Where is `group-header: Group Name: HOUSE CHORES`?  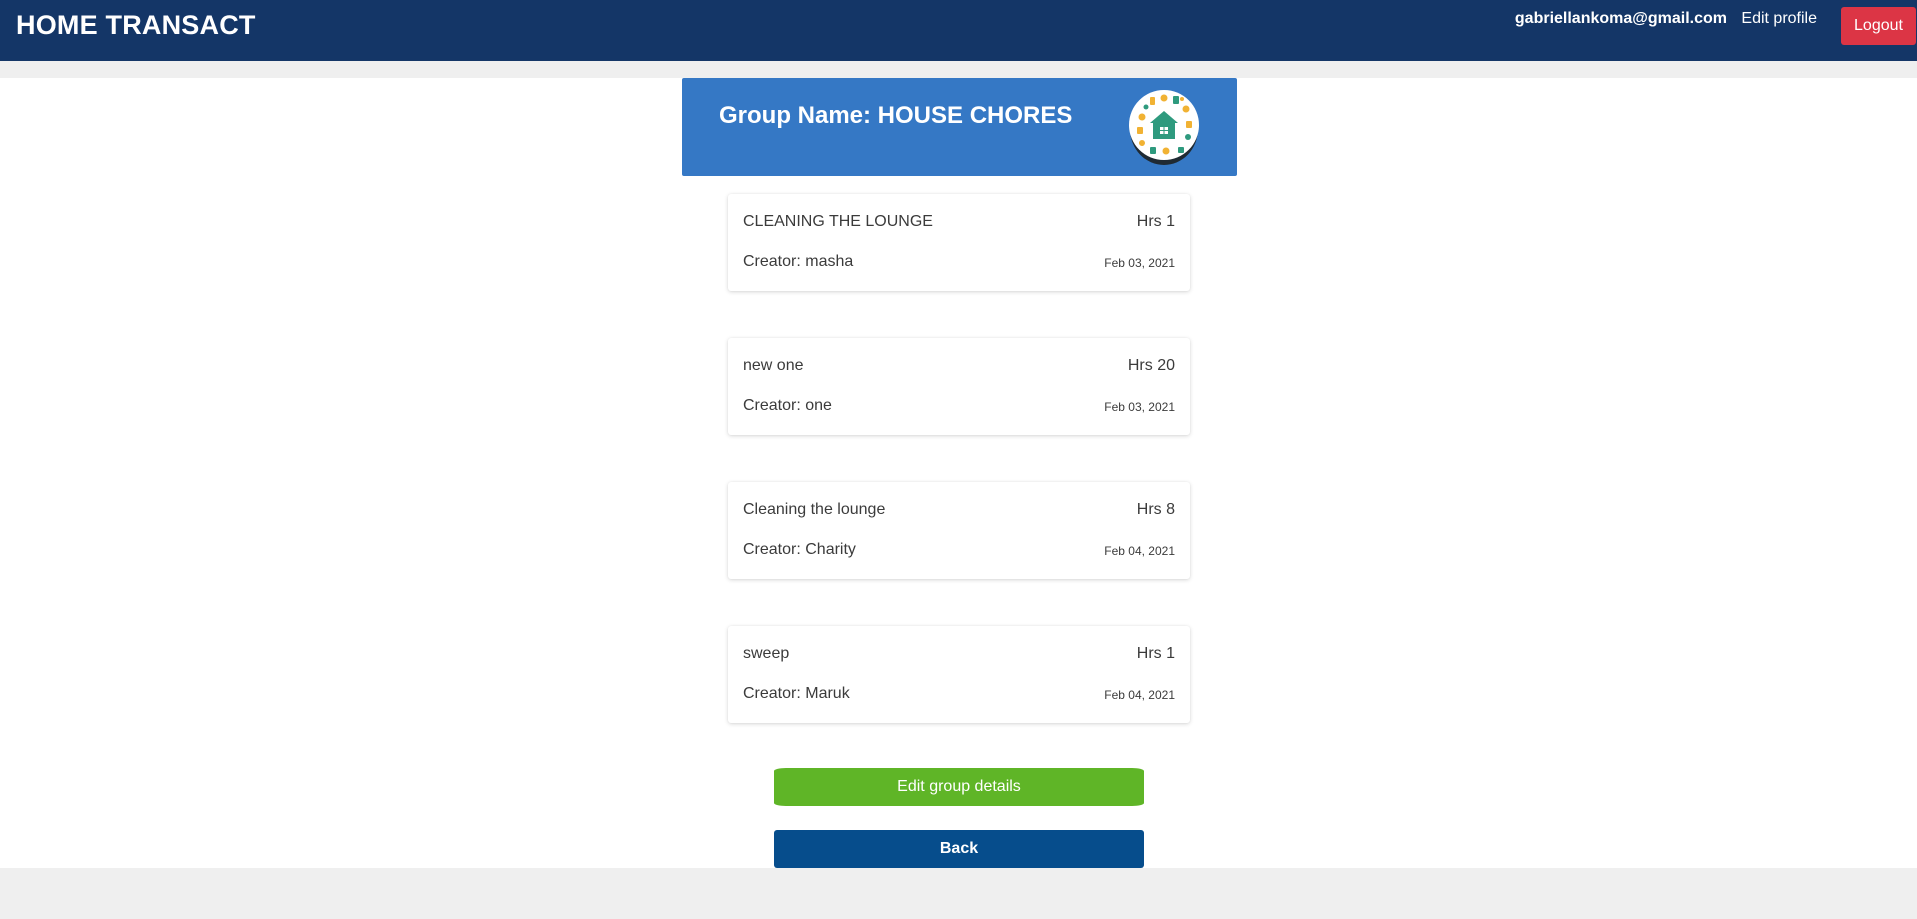
group-header: Group Name: HOUSE CHORES is located at coordinates (959, 127).